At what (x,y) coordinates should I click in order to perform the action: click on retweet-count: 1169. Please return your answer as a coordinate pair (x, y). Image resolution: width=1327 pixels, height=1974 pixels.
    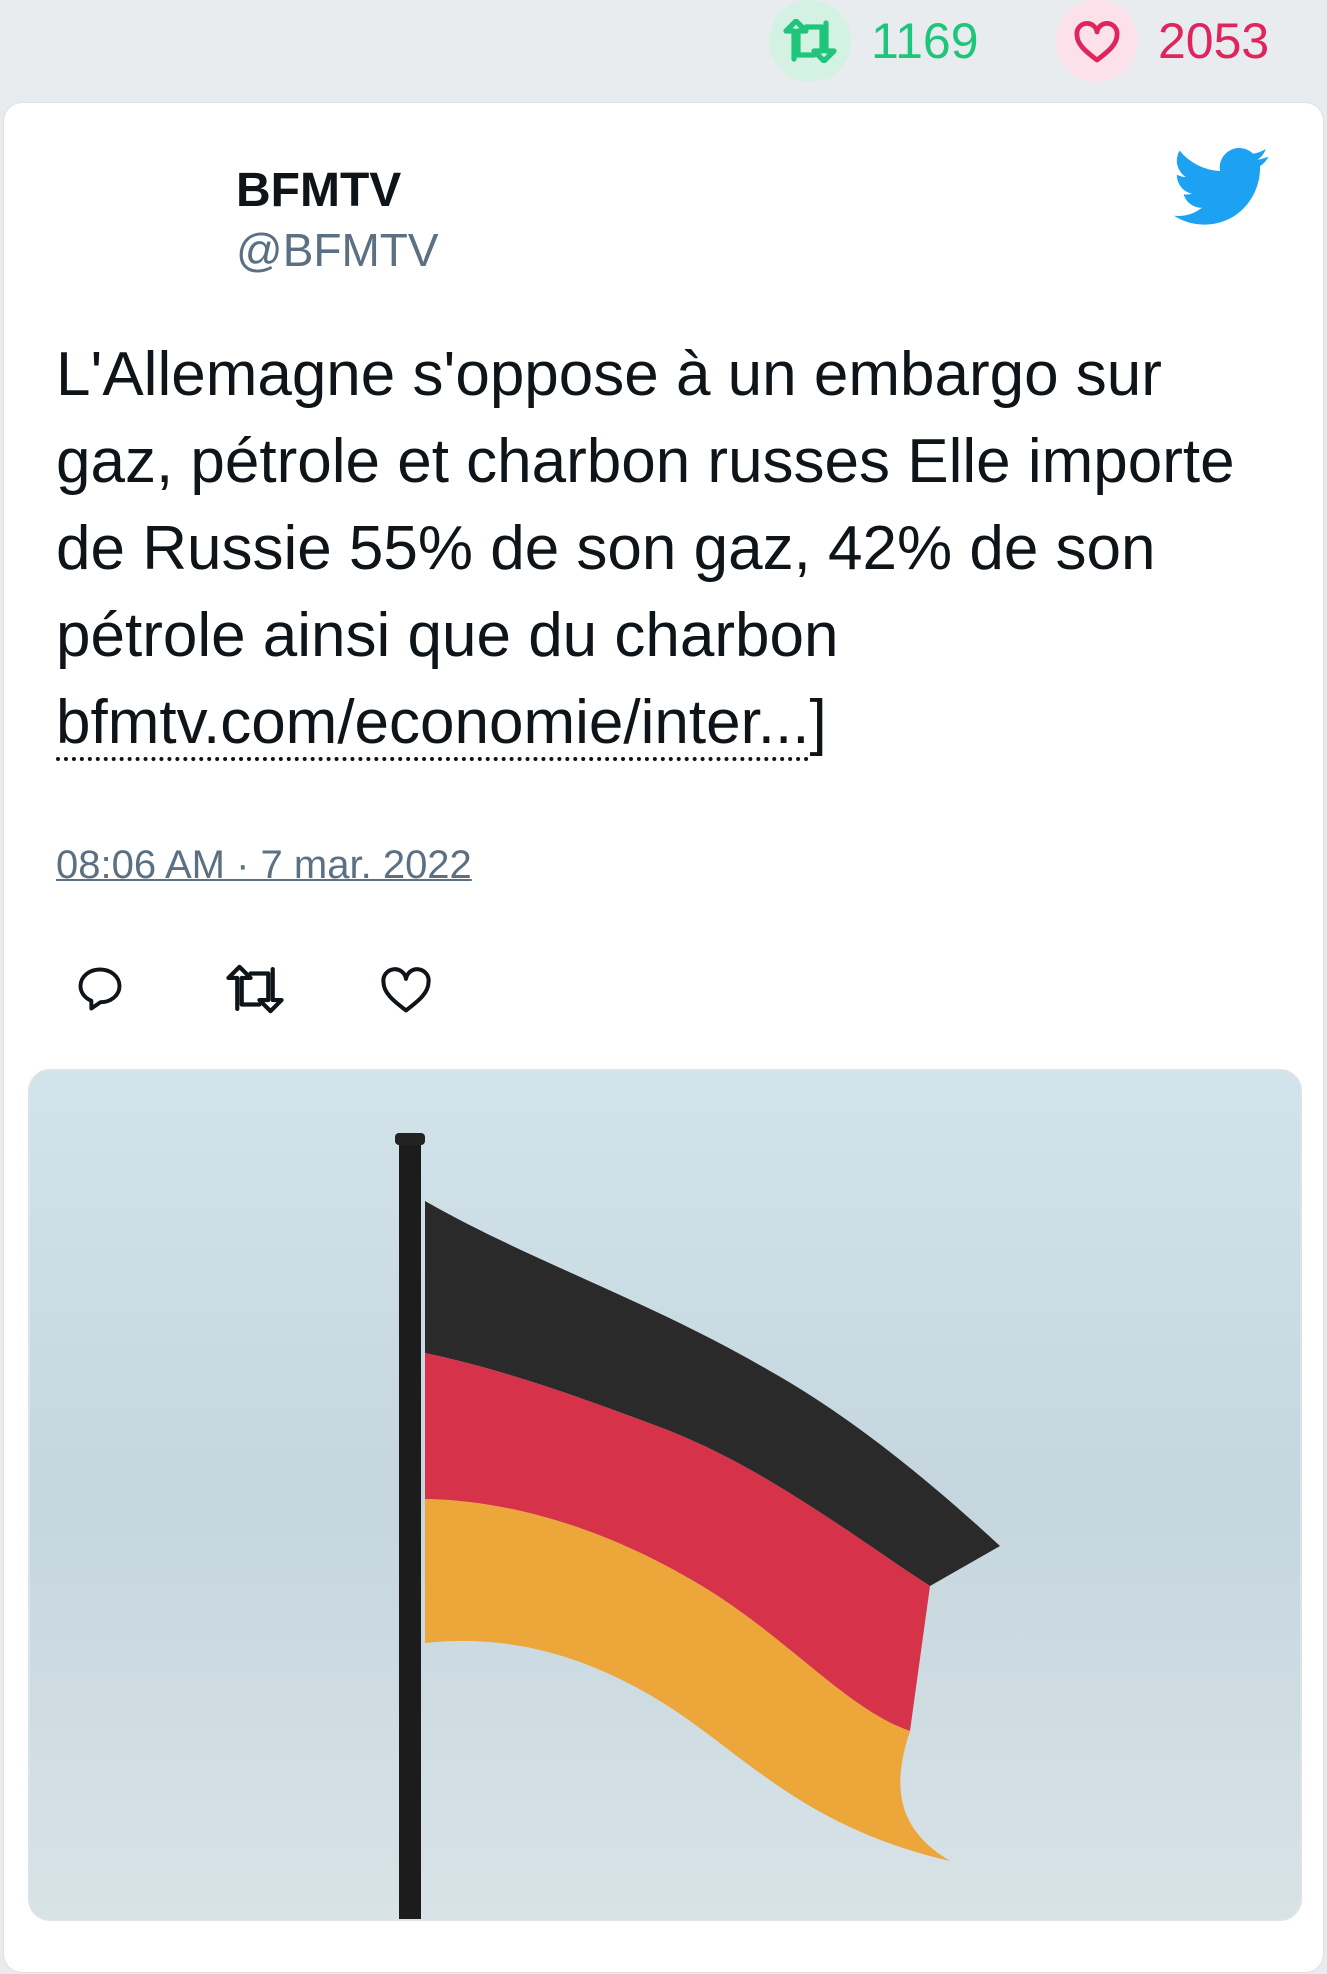
    Looking at the image, I should click on (925, 41).